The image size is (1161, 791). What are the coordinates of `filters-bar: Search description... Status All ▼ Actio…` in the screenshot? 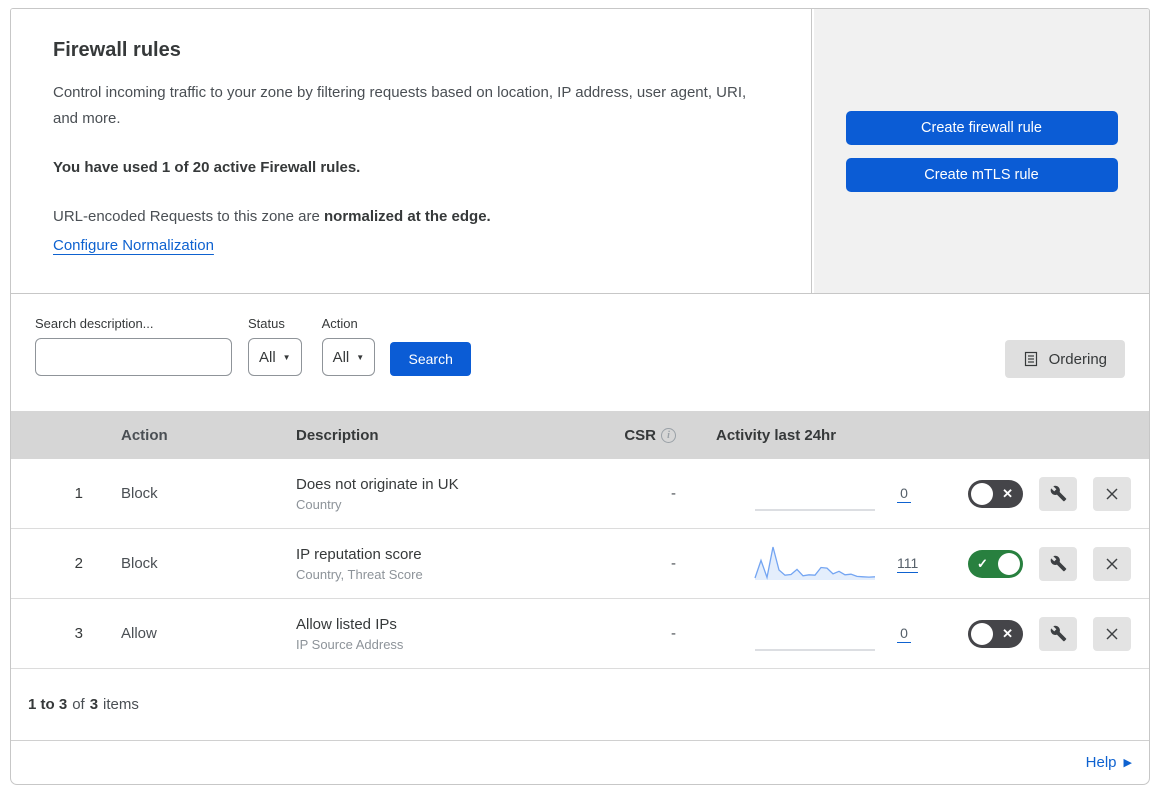 It's located at (580, 352).